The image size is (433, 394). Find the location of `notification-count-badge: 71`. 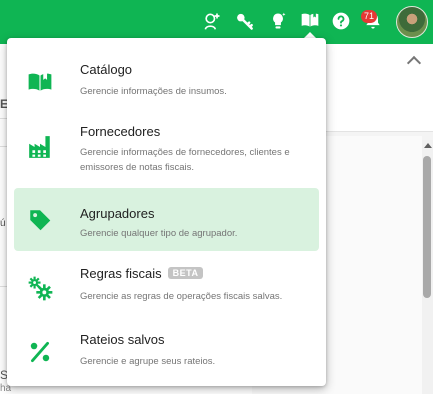

notification-count-badge: 71 is located at coordinates (369, 16).